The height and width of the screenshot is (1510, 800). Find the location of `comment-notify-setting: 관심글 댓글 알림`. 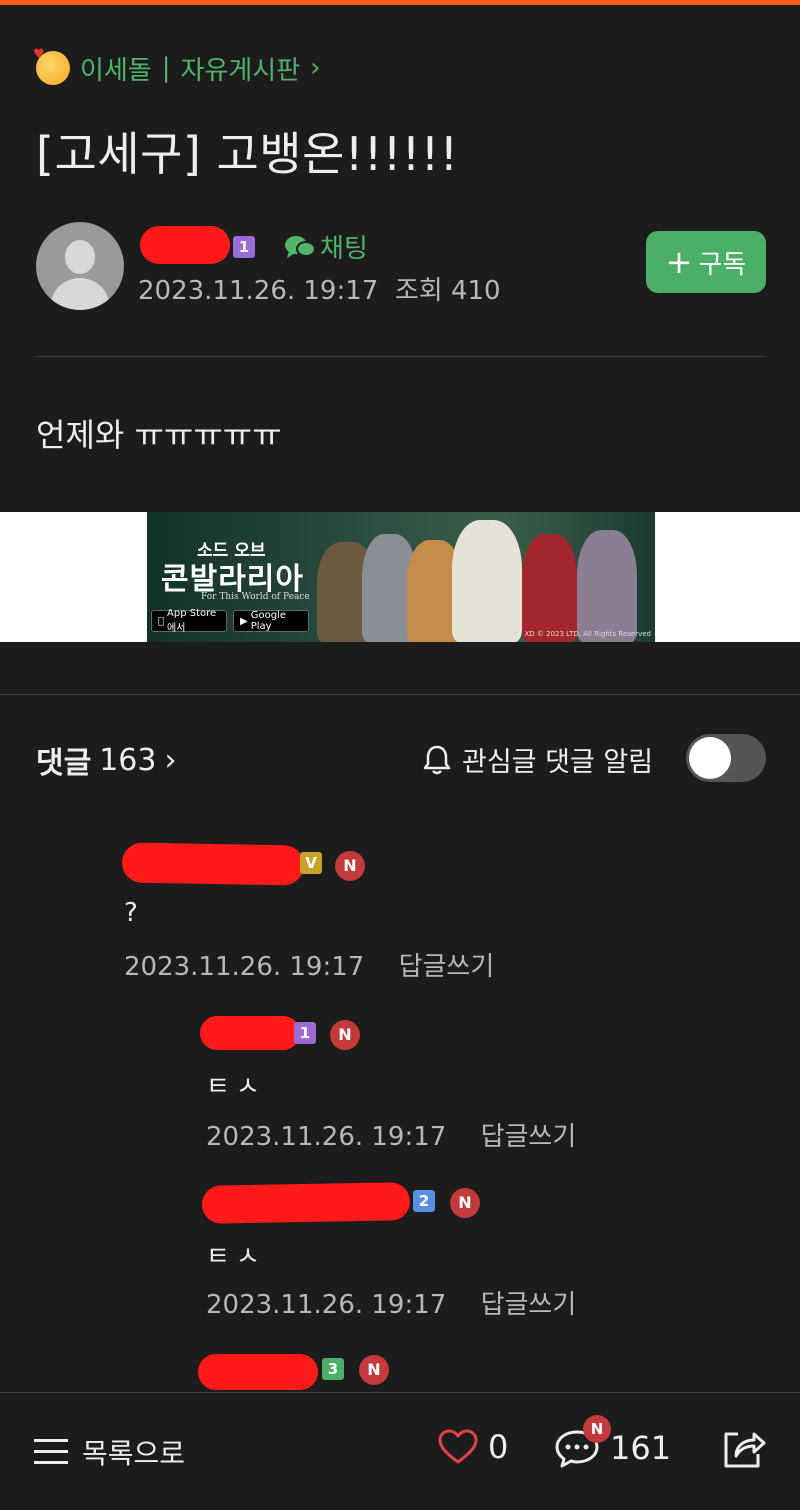

comment-notify-setting: 관심글 댓글 알림 is located at coordinates (536, 759).